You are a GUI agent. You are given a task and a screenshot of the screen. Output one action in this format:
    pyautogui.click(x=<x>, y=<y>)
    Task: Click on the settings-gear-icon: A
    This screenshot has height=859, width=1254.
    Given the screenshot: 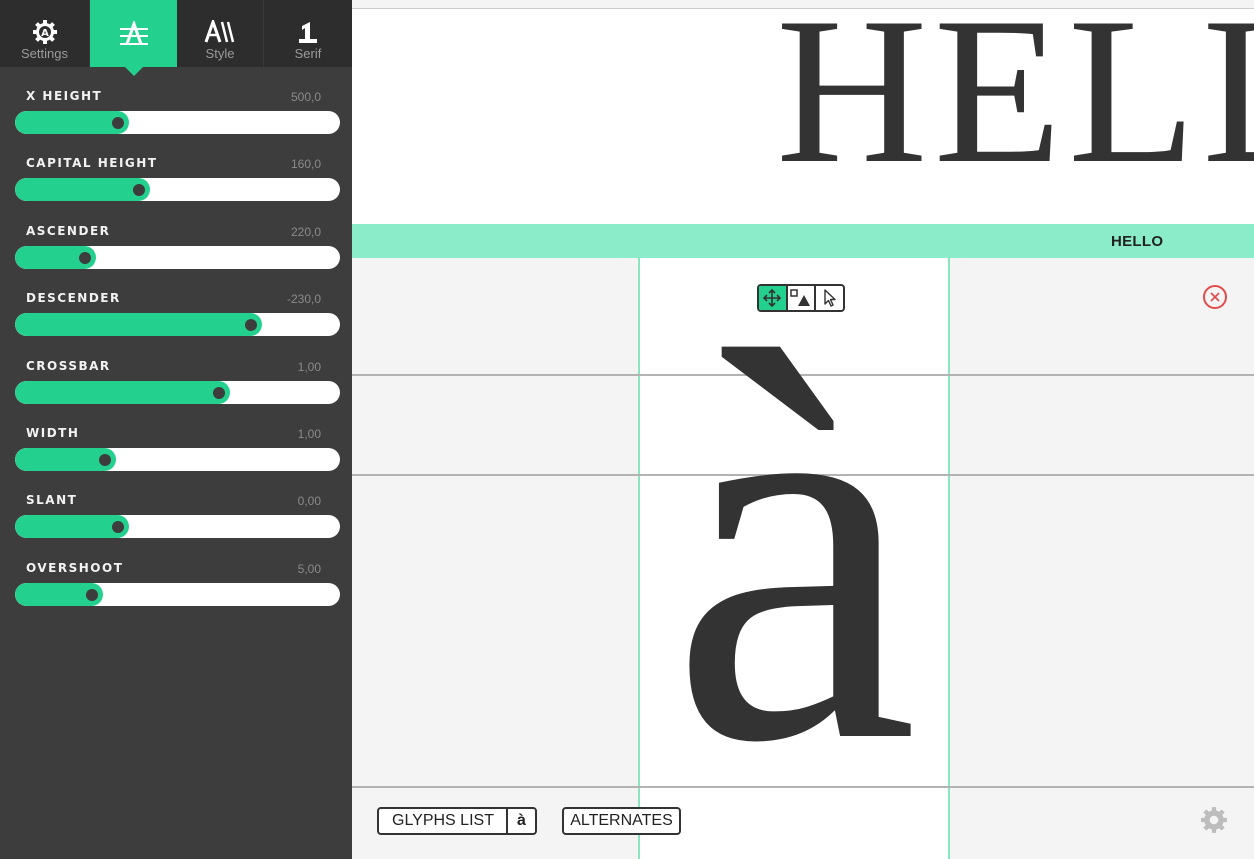 What is the action you would take?
    pyautogui.click(x=44, y=32)
    